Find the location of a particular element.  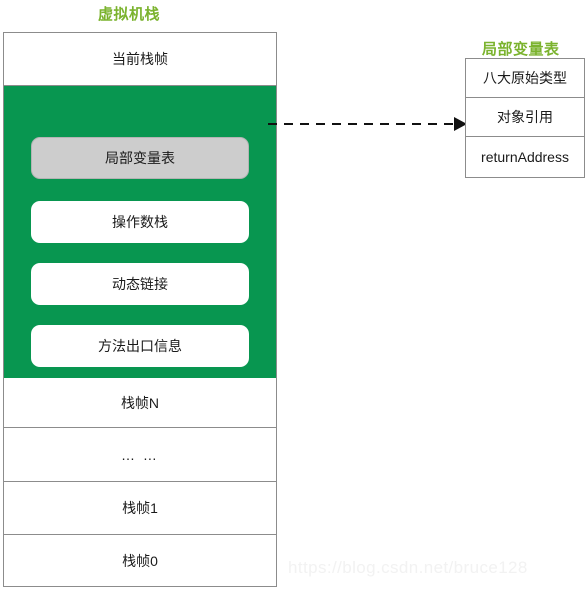

stack-row-frame-0: 栈帧0 is located at coordinates (140, 560).